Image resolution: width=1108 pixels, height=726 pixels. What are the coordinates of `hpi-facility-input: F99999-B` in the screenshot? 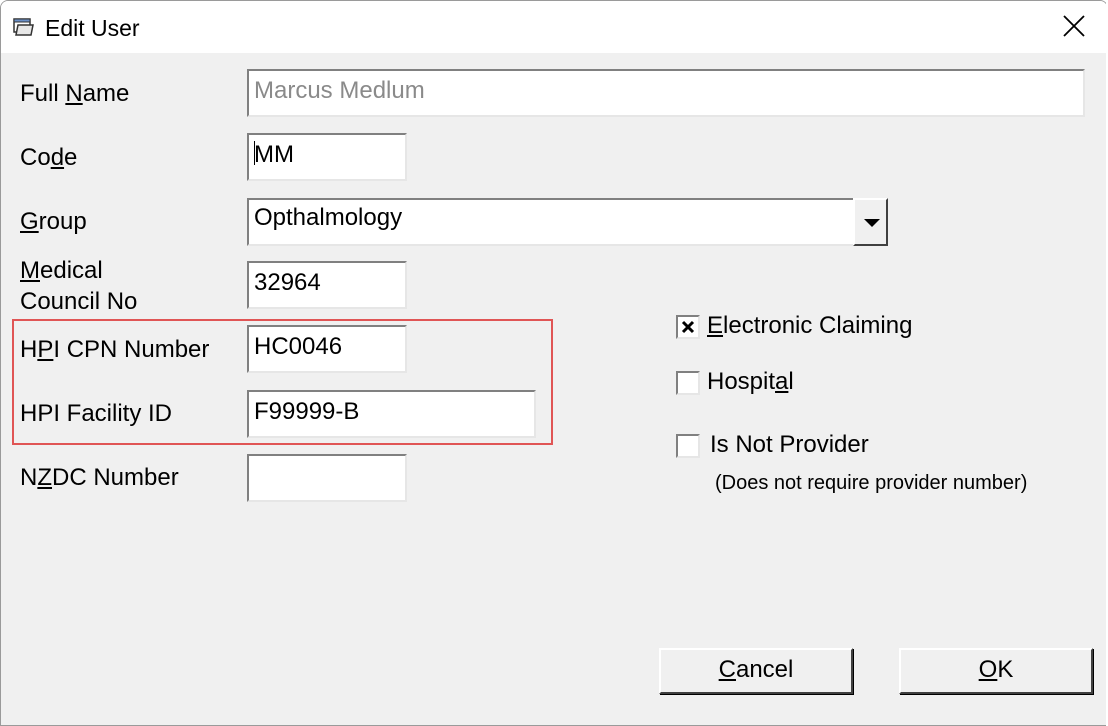 It's located at (391, 414).